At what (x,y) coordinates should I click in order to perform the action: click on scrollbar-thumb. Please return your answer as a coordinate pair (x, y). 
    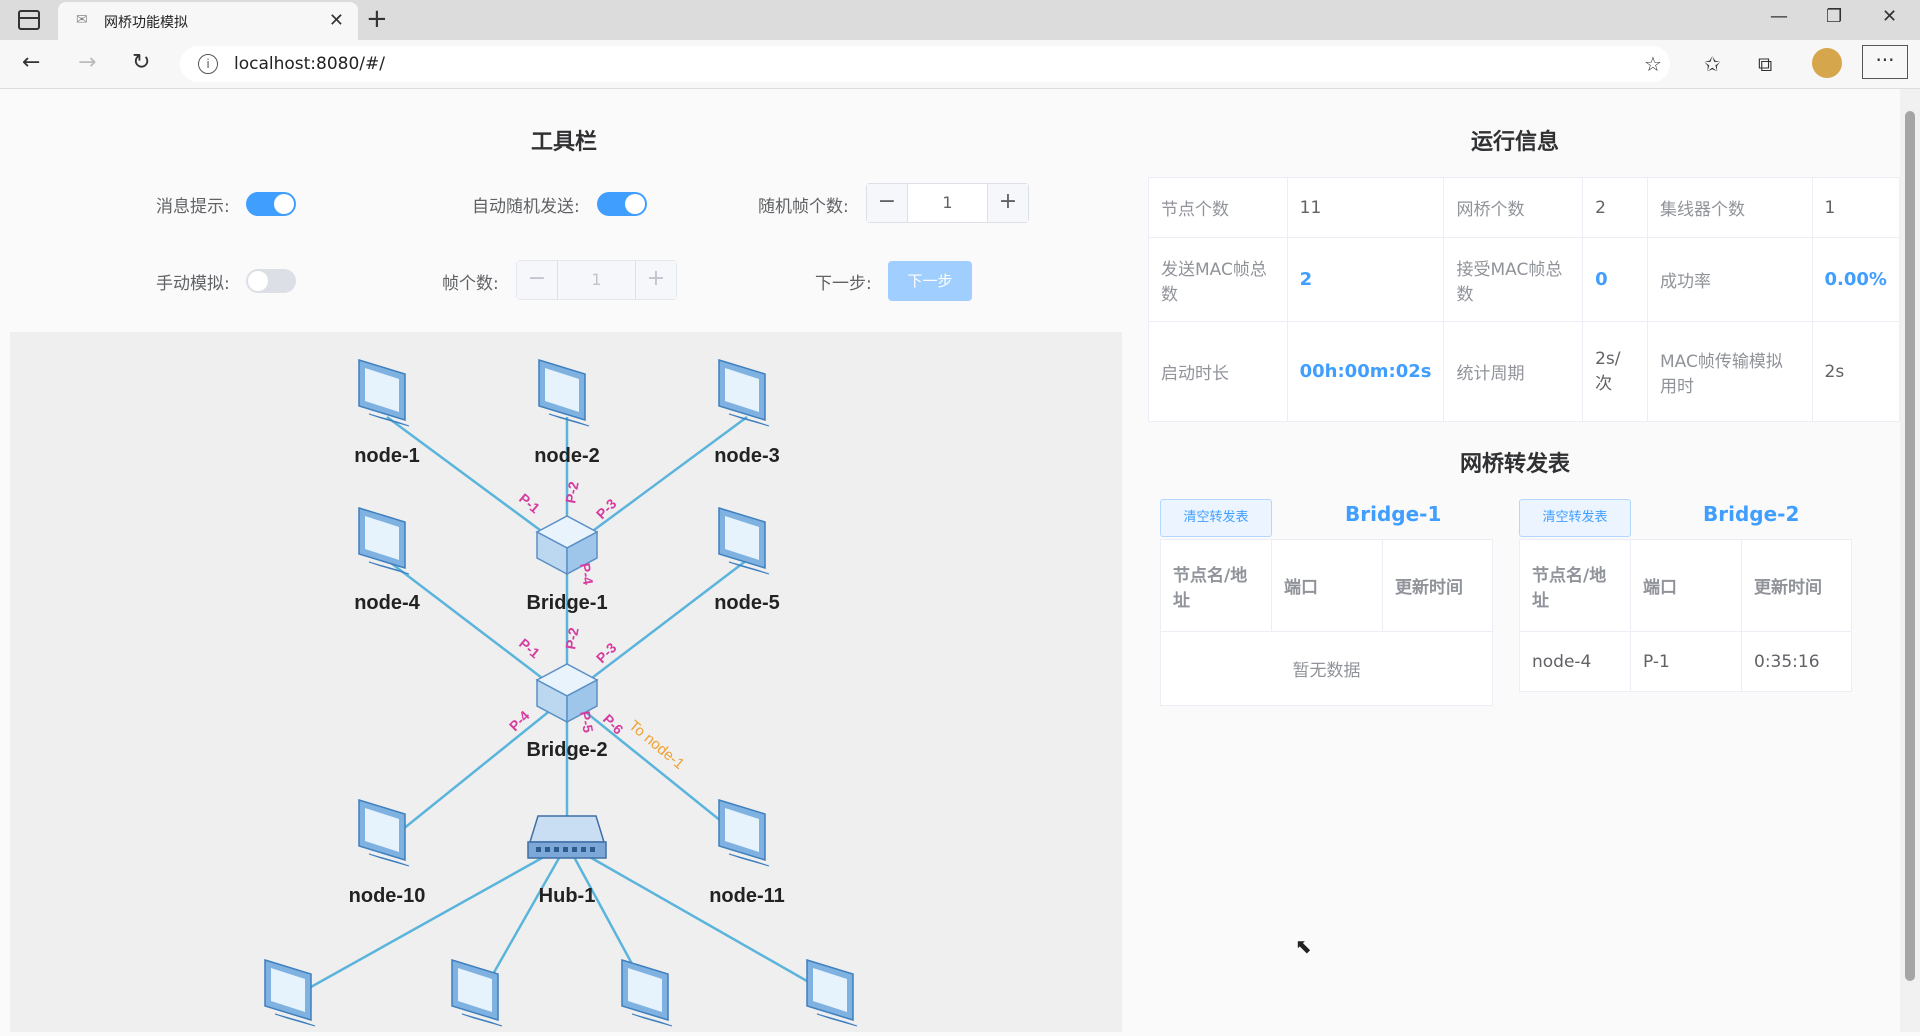
    Looking at the image, I should click on (1910, 546).